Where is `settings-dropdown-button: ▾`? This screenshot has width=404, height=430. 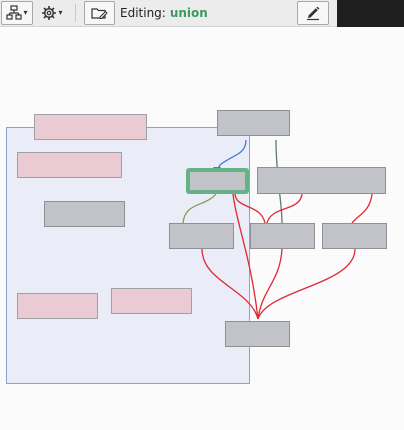
settings-dropdown-button: ▾ is located at coordinates (52, 13).